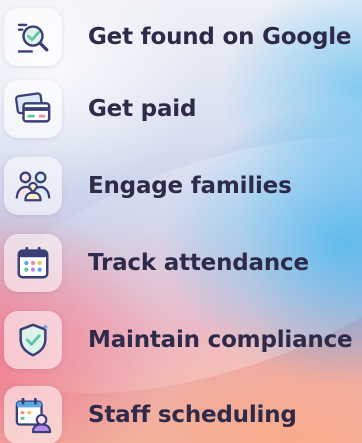 Image resolution: width=362 pixels, height=443 pixels. I want to click on feature-label: Engage families, so click(190, 186).